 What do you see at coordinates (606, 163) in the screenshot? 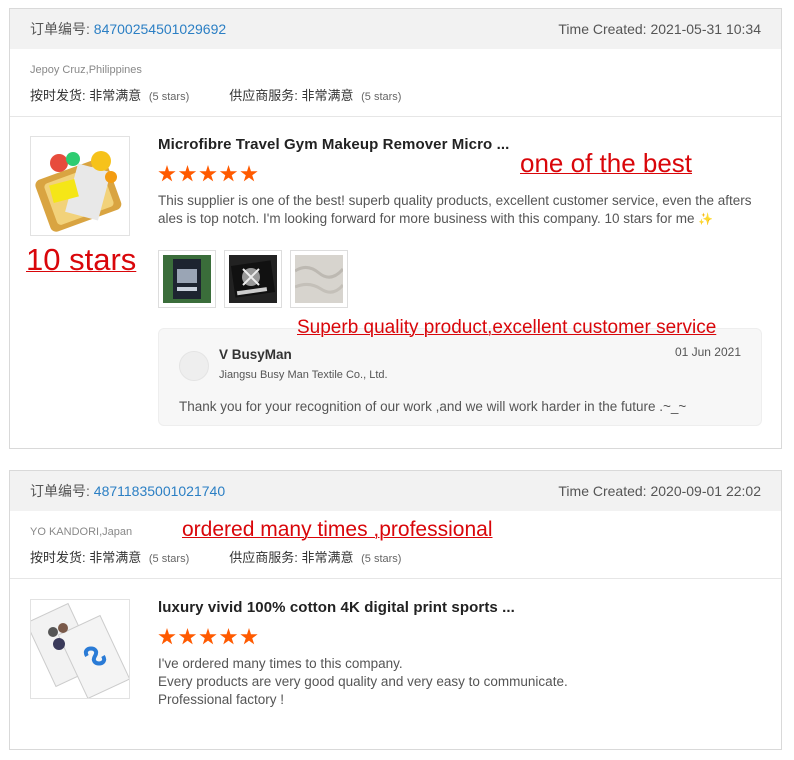
I see `annotation-one-of-best: one of the best` at bounding box center [606, 163].